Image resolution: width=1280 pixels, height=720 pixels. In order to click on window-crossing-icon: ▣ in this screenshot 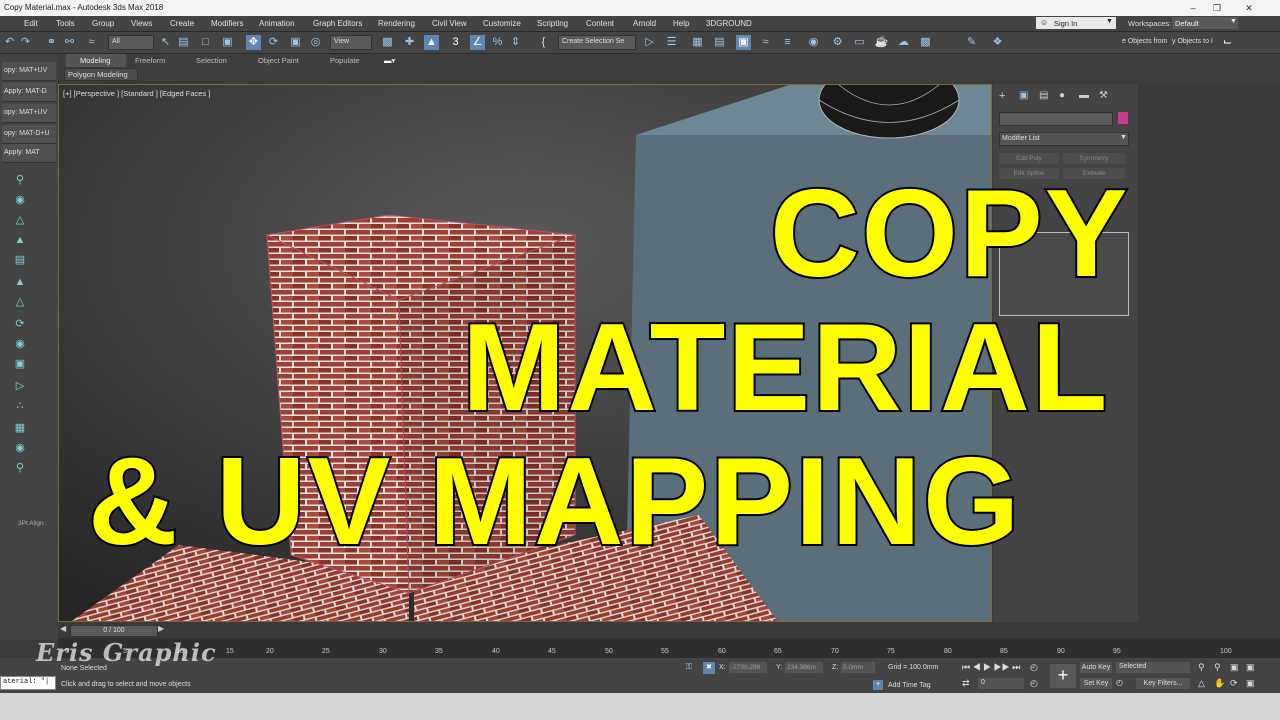, I will do `click(227, 42)`.